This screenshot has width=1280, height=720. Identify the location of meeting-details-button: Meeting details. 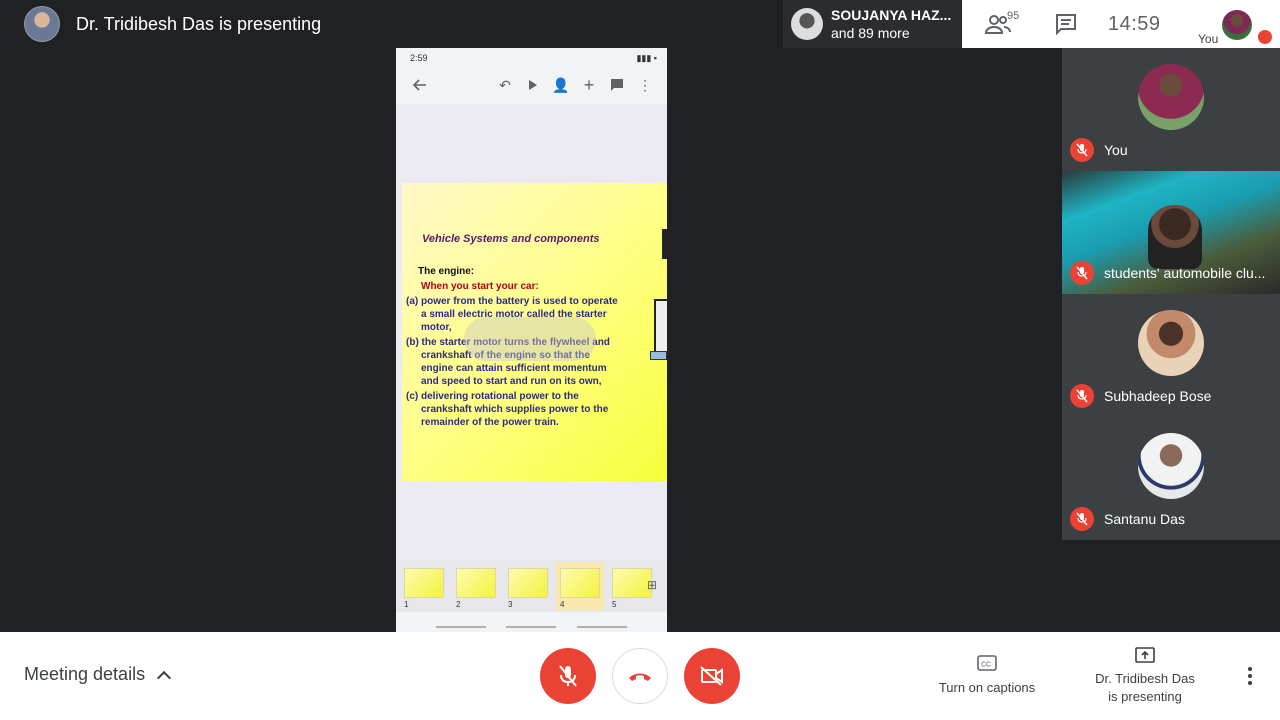
(98, 674).